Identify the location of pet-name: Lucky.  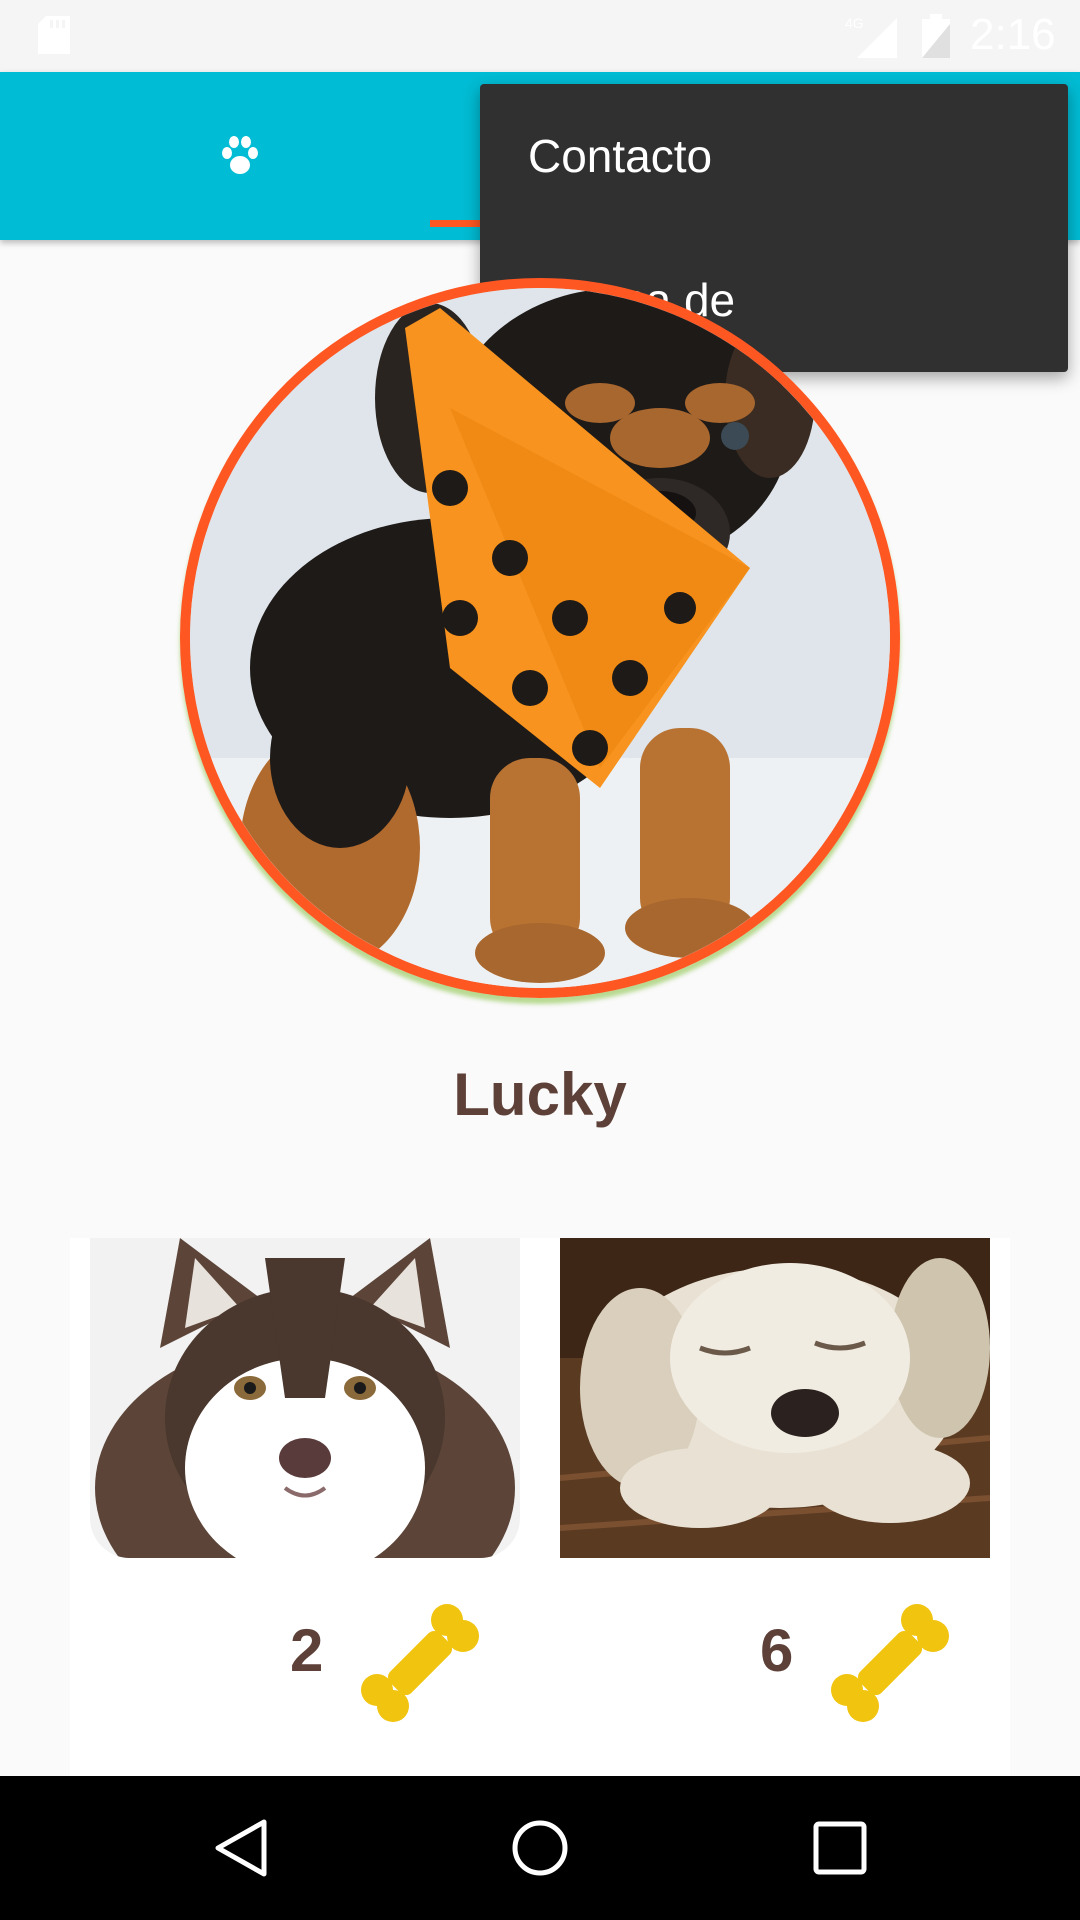
(540, 1094).